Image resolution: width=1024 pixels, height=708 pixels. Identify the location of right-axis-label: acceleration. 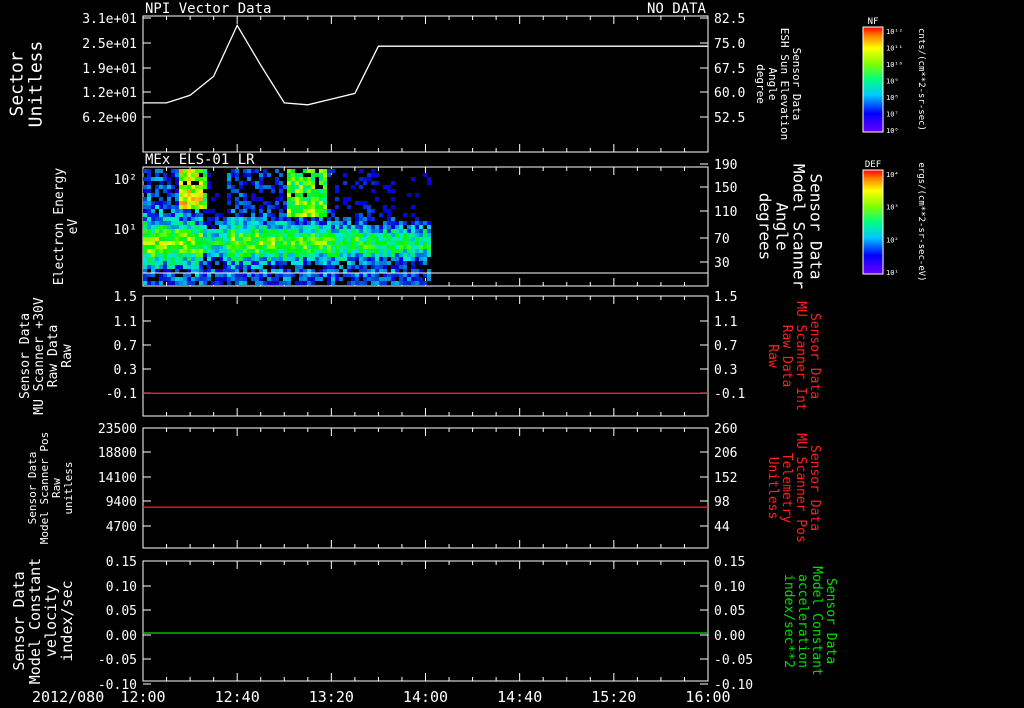
(802, 621).